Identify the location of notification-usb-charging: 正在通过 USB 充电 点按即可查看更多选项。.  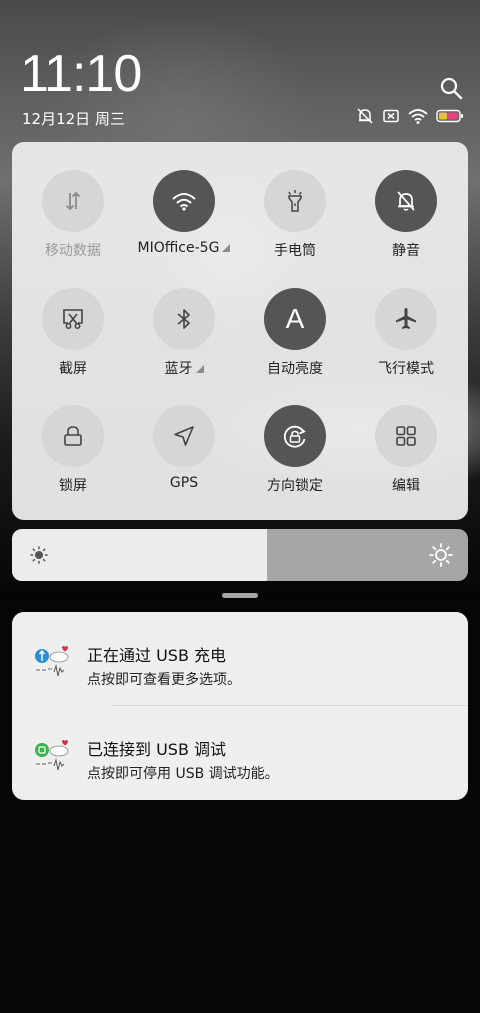
(240, 659).